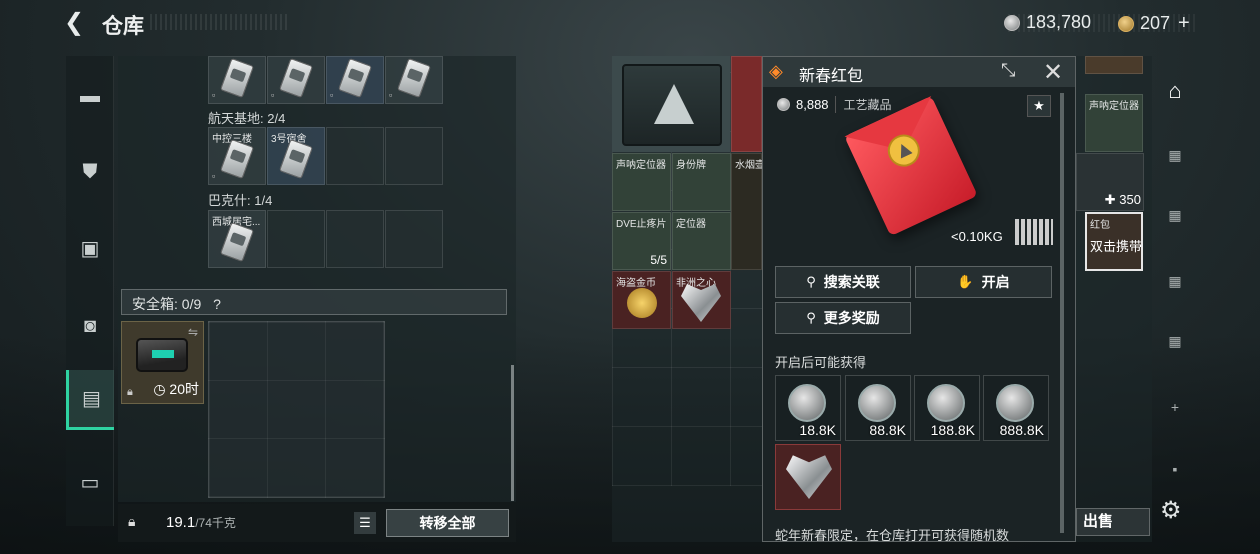 Image resolution: width=1260 pixels, height=554 pixels. What do you see at coordinates (1021, 430) in the screenshot?
I see `reward-value: 888.8K` at bounding box center [1021, 430].